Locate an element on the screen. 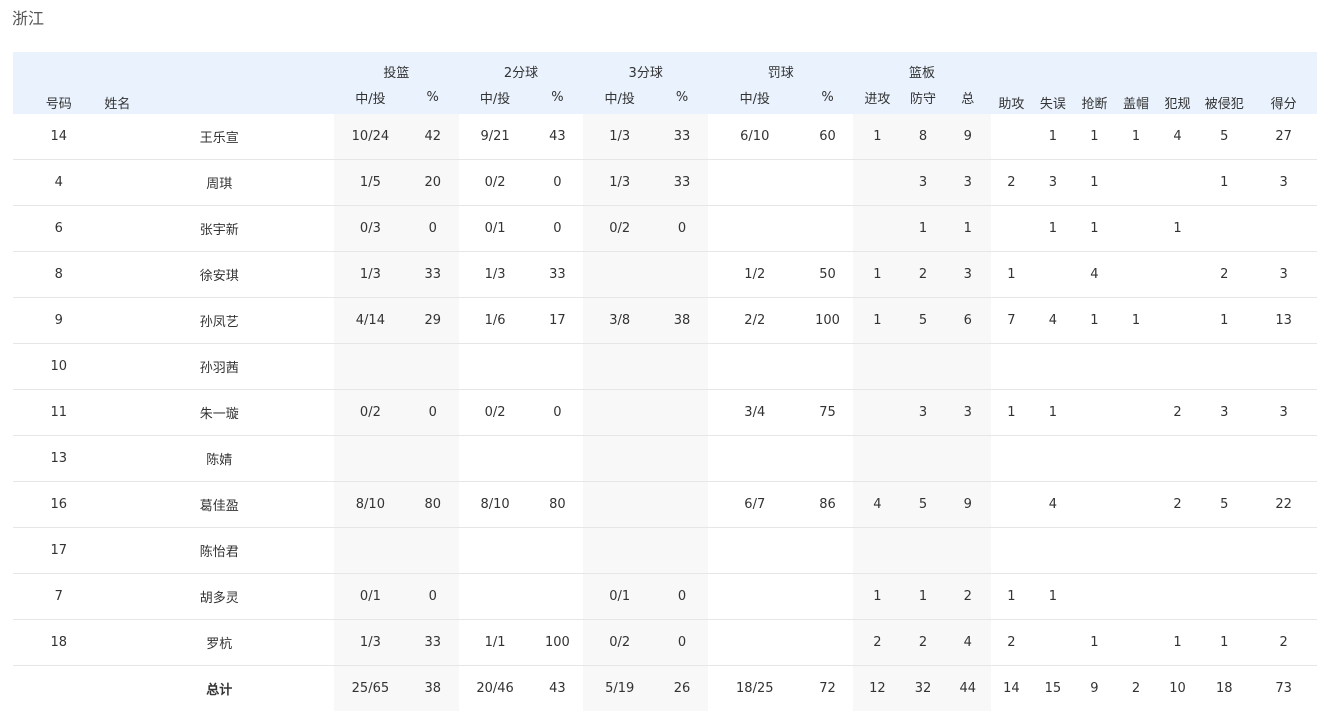  cell-dreb: 3 is located at coordinates (923, 183).